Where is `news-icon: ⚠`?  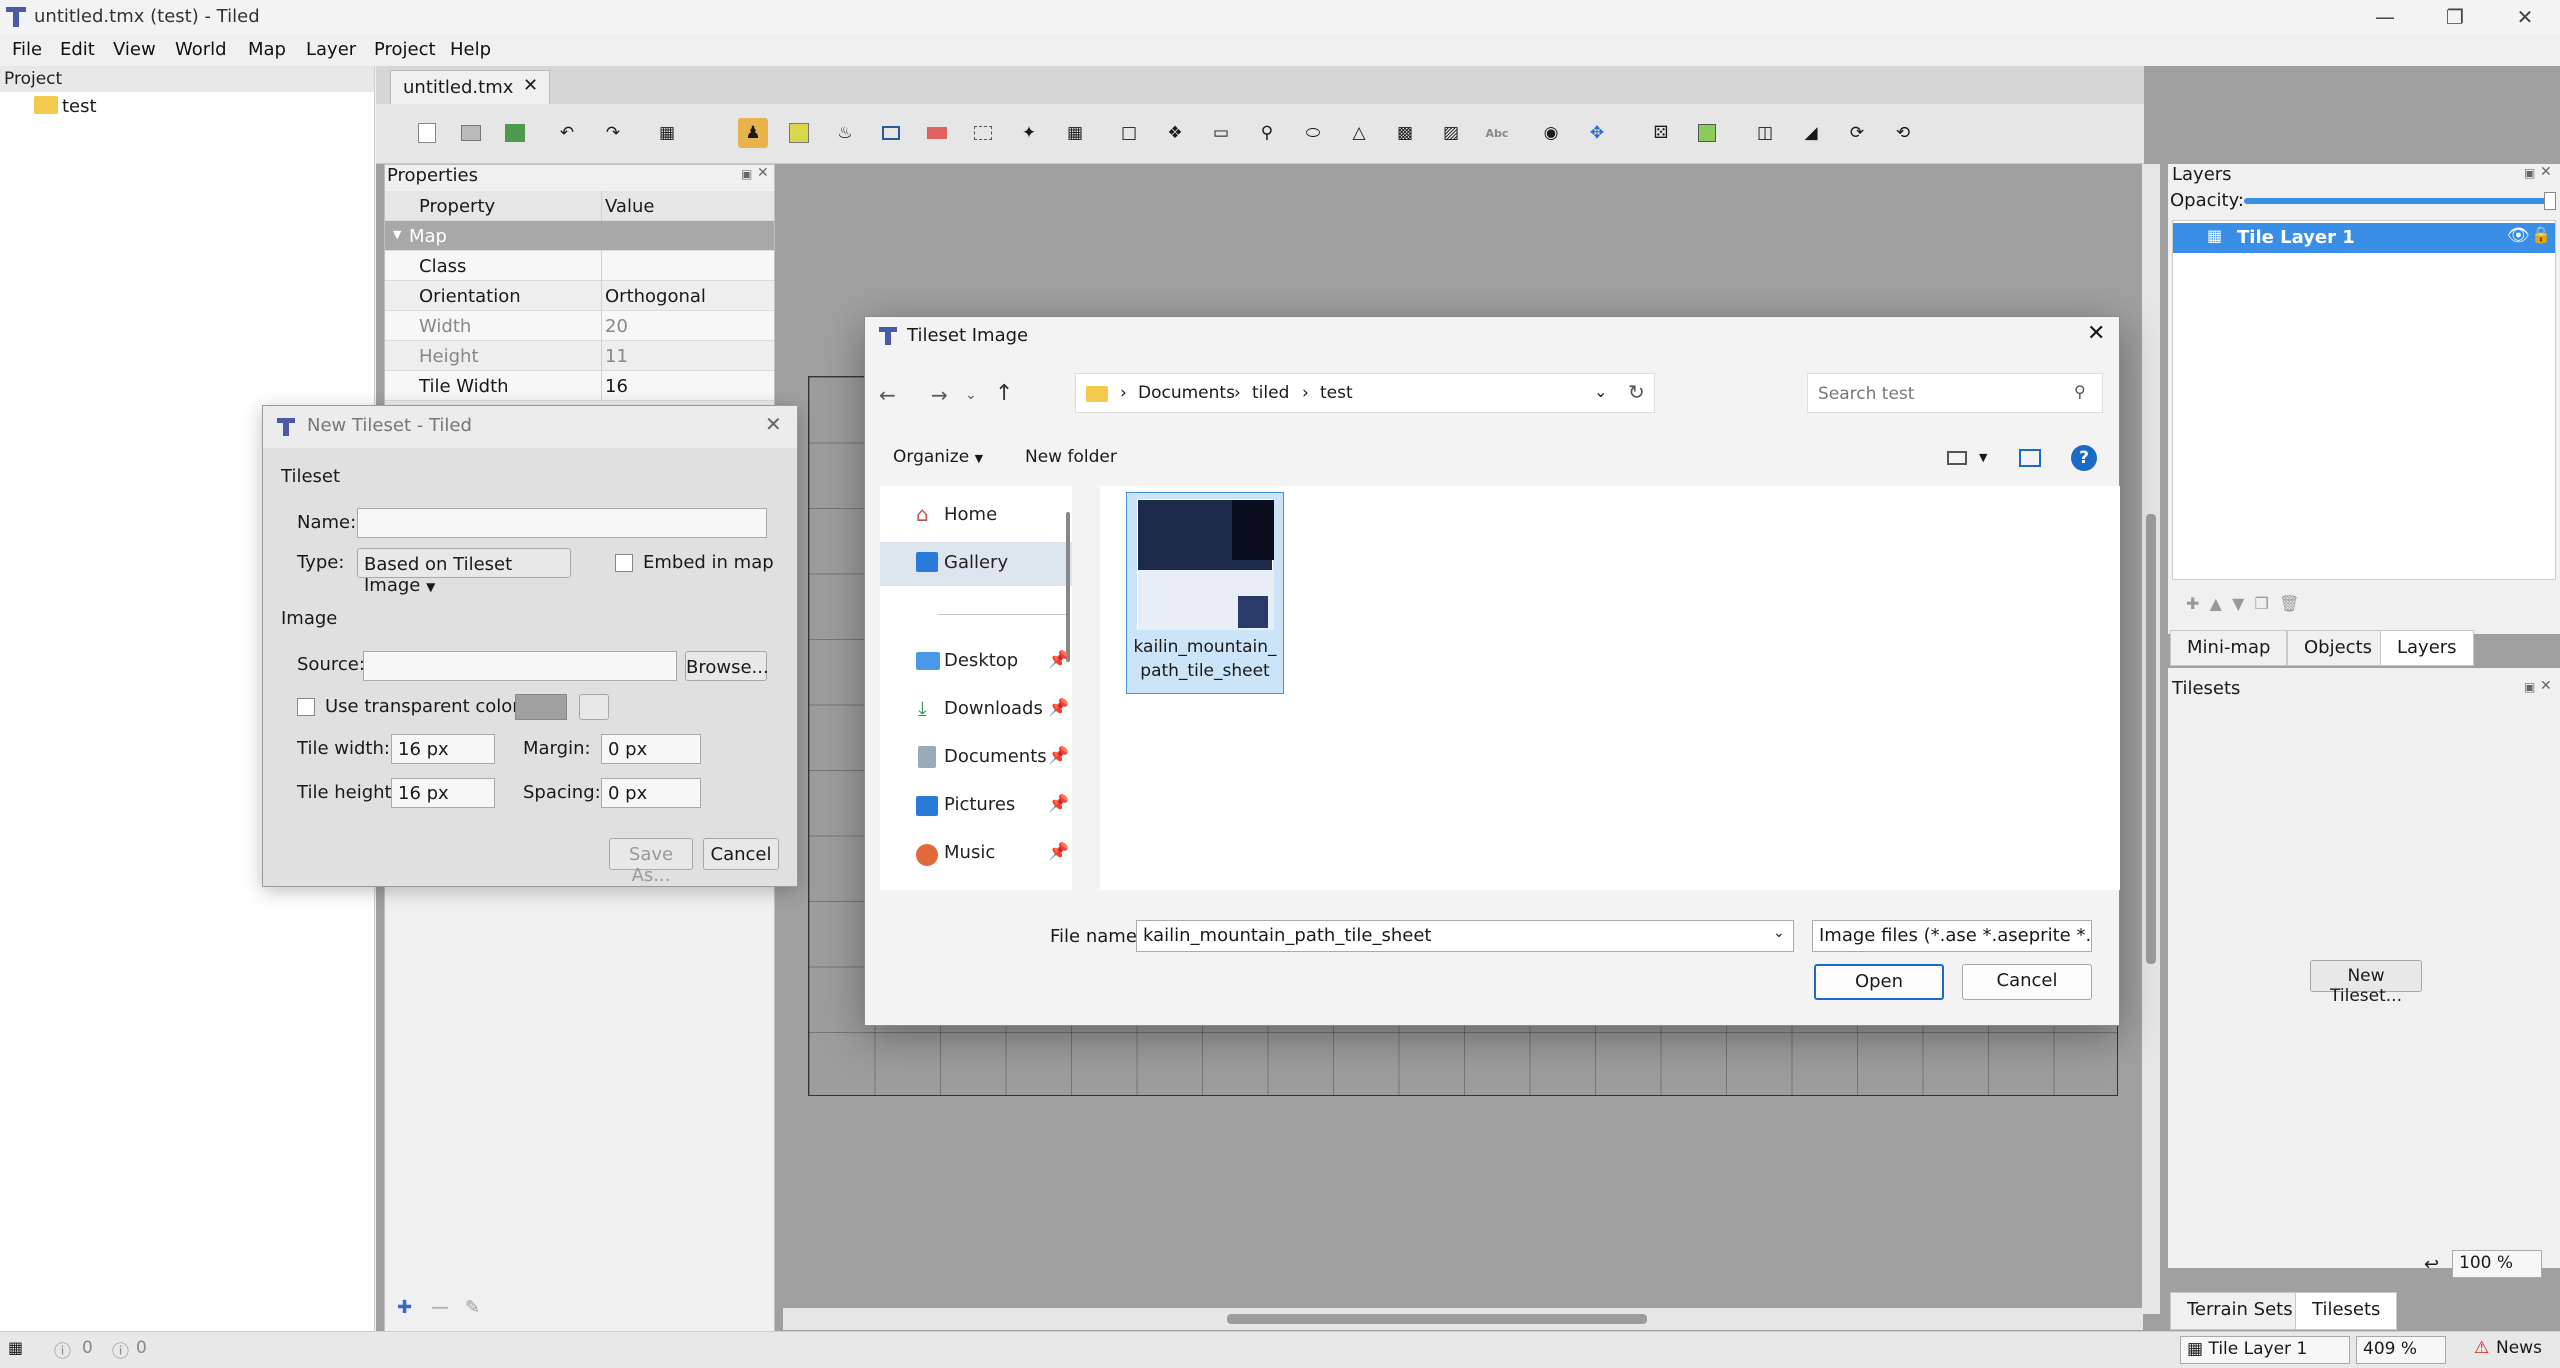 news-icon: ⚠ is located at coordinates (2481, 1348).